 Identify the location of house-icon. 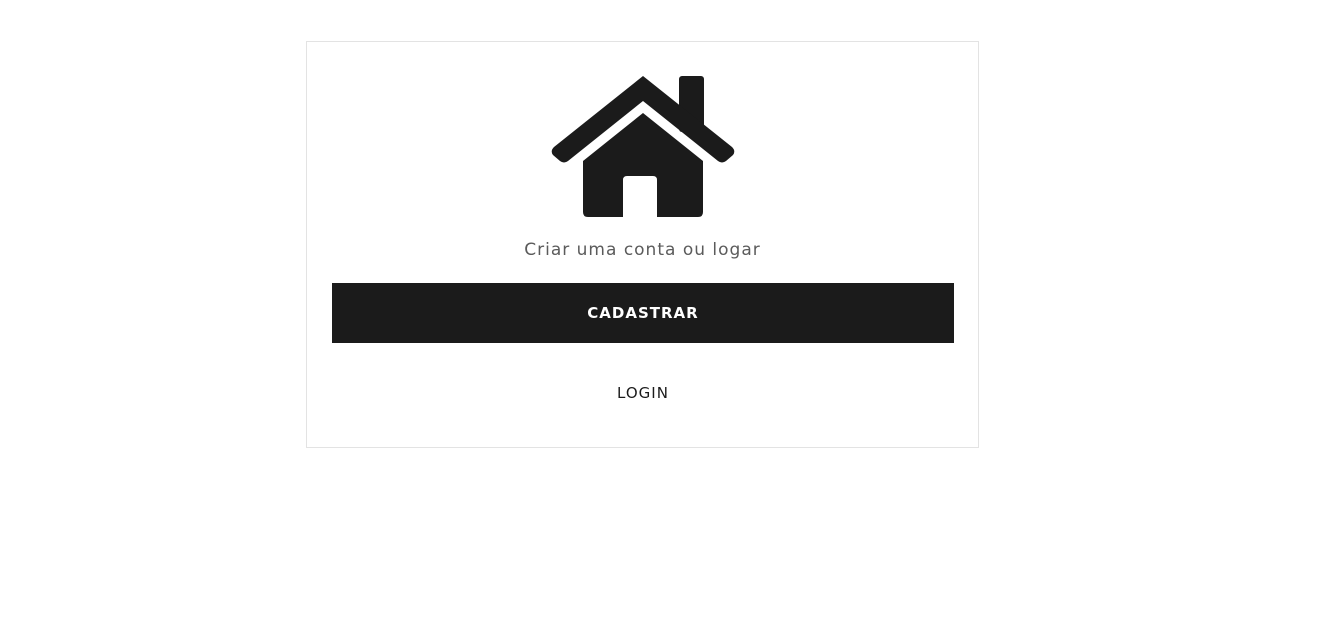
(643, 147).